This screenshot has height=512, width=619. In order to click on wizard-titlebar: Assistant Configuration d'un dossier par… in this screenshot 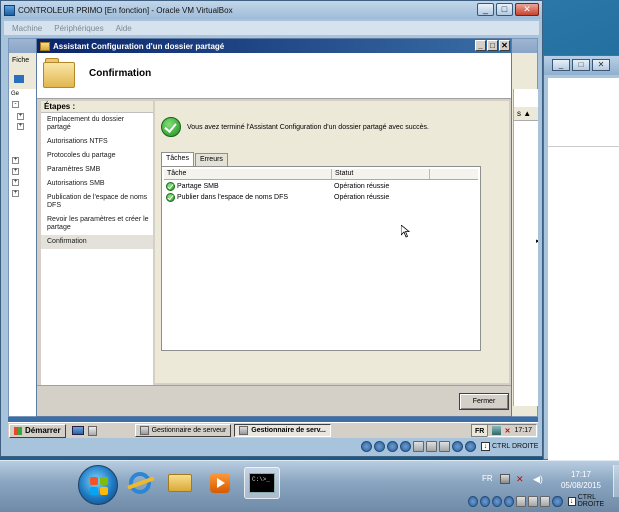, I will do `click(274, 46)`.